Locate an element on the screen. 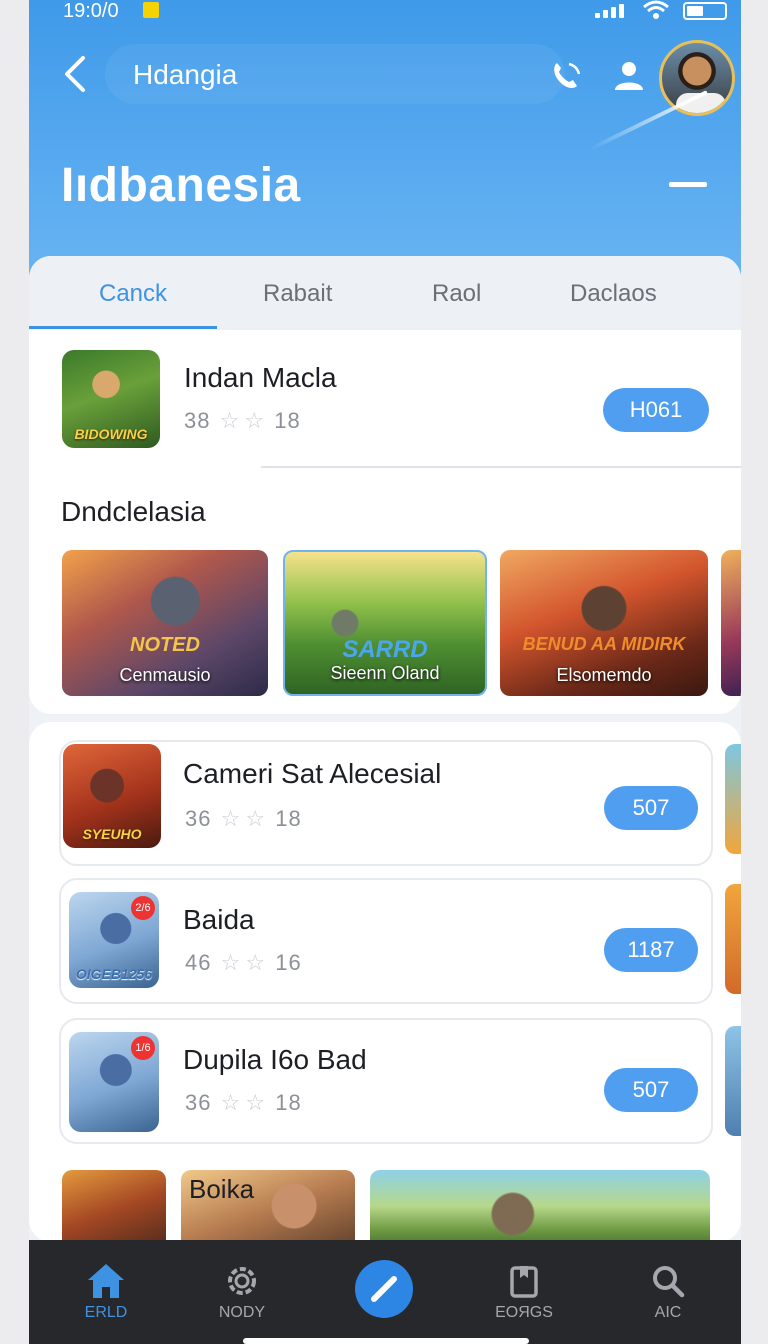 The width and height of the screenshot is (768, 1344). icon-caption: OIGEB1256 is located at coordinates (114, 974).